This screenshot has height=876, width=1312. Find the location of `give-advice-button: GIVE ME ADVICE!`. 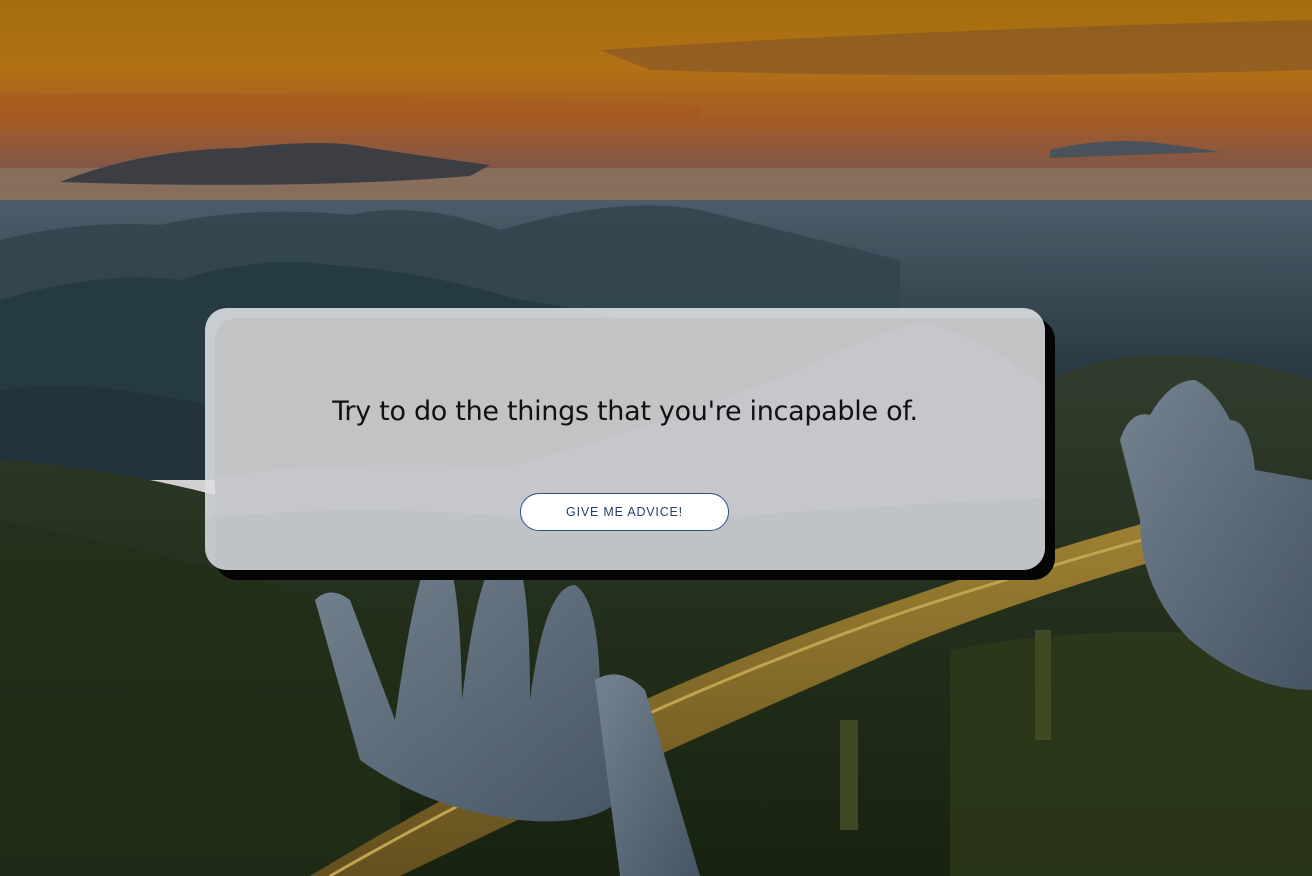

give-advice-button: GIVE ME ADVICE! is located at coordinates (624, 512).